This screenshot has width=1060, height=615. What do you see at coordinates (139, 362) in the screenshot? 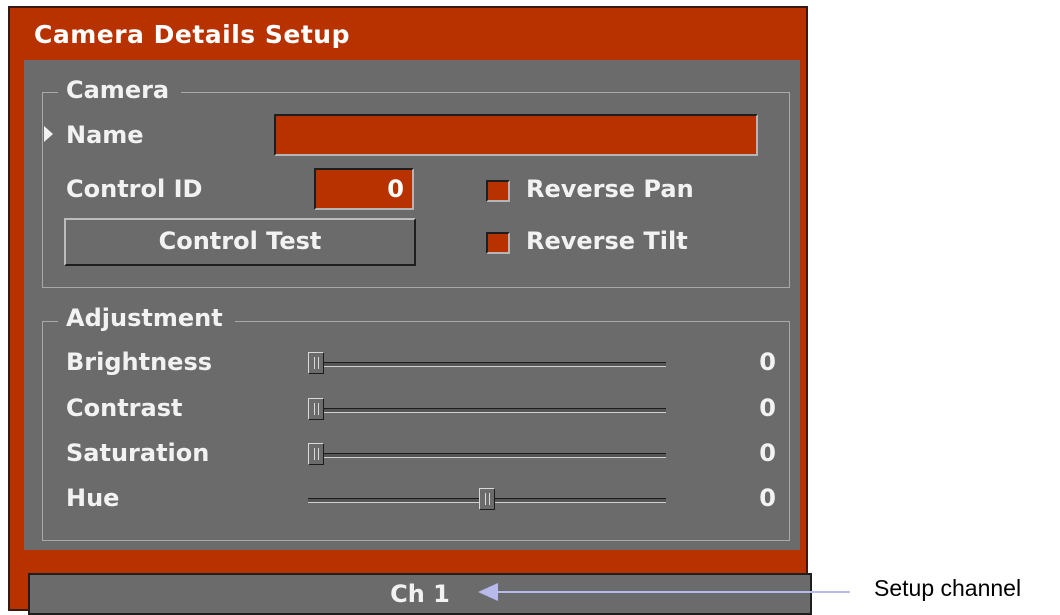
I see `slider-label: Brightness` at bounding box center [139, 362].